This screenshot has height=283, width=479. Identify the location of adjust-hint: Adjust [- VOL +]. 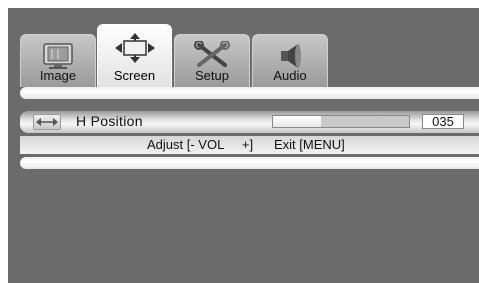
(200, 144).